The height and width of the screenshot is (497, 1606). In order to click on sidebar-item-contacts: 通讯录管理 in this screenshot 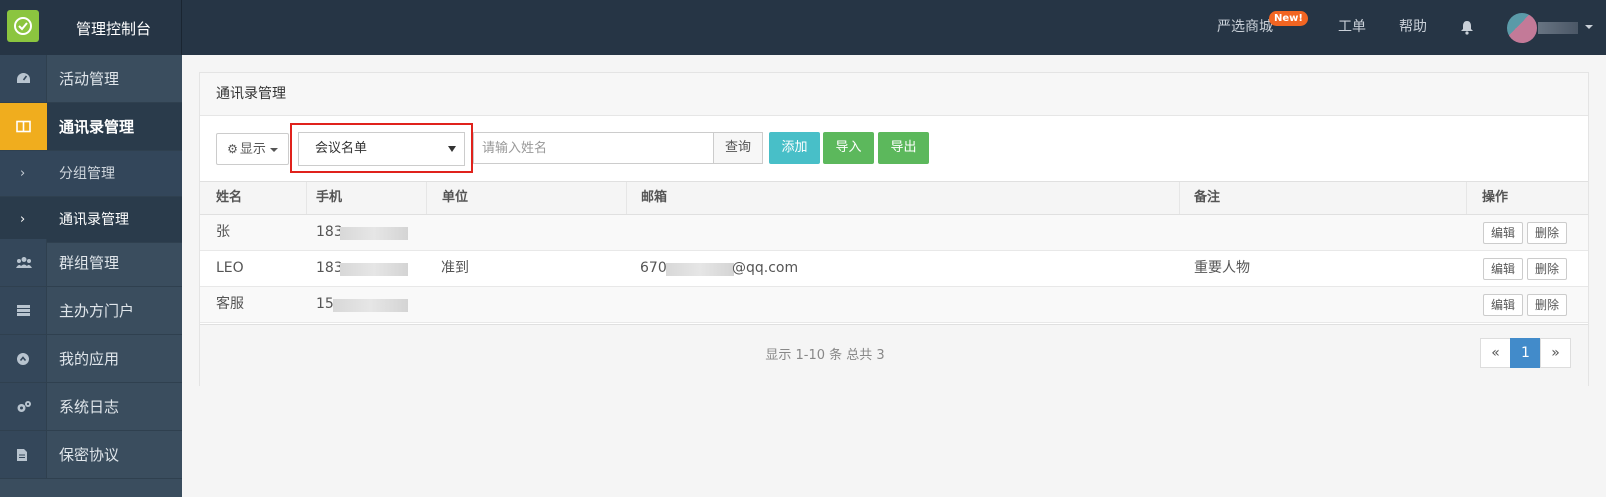, I will do `click(91, 127)`.